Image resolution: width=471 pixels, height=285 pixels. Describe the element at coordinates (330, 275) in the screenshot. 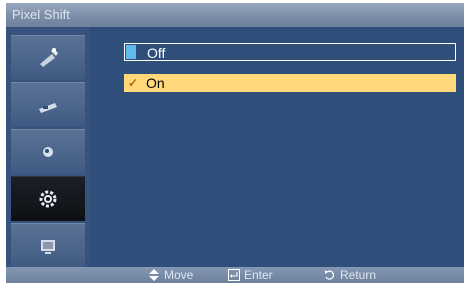

I see `return-icon` at that location.